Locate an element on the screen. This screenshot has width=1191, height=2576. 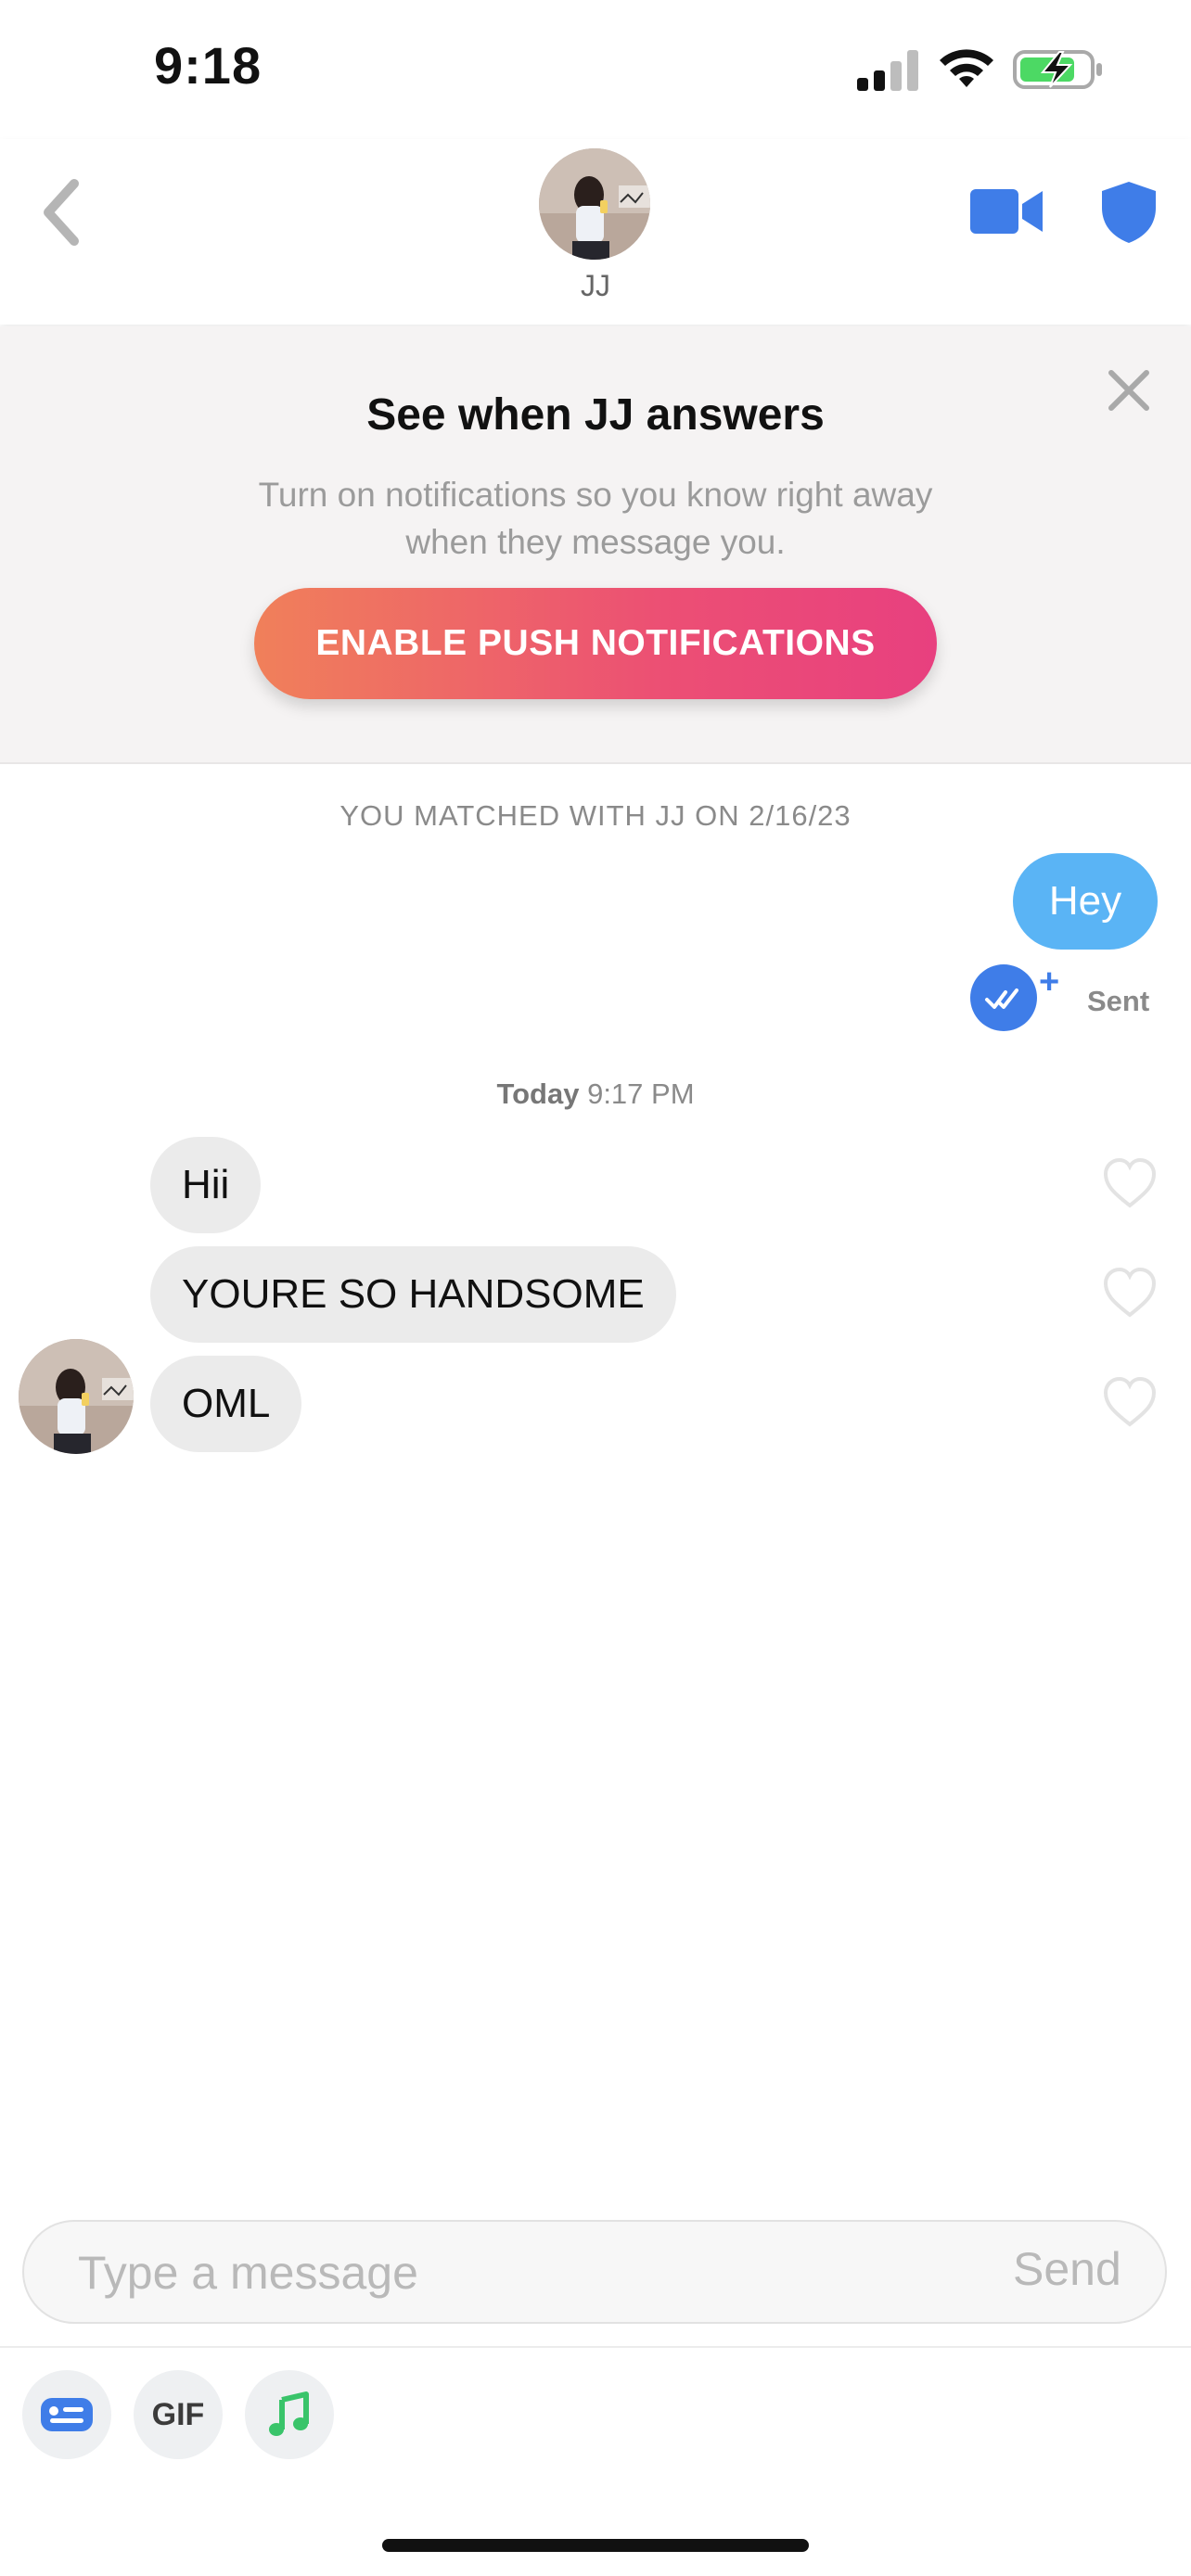
send-button: Send is located at coordinates (1067, 2269).